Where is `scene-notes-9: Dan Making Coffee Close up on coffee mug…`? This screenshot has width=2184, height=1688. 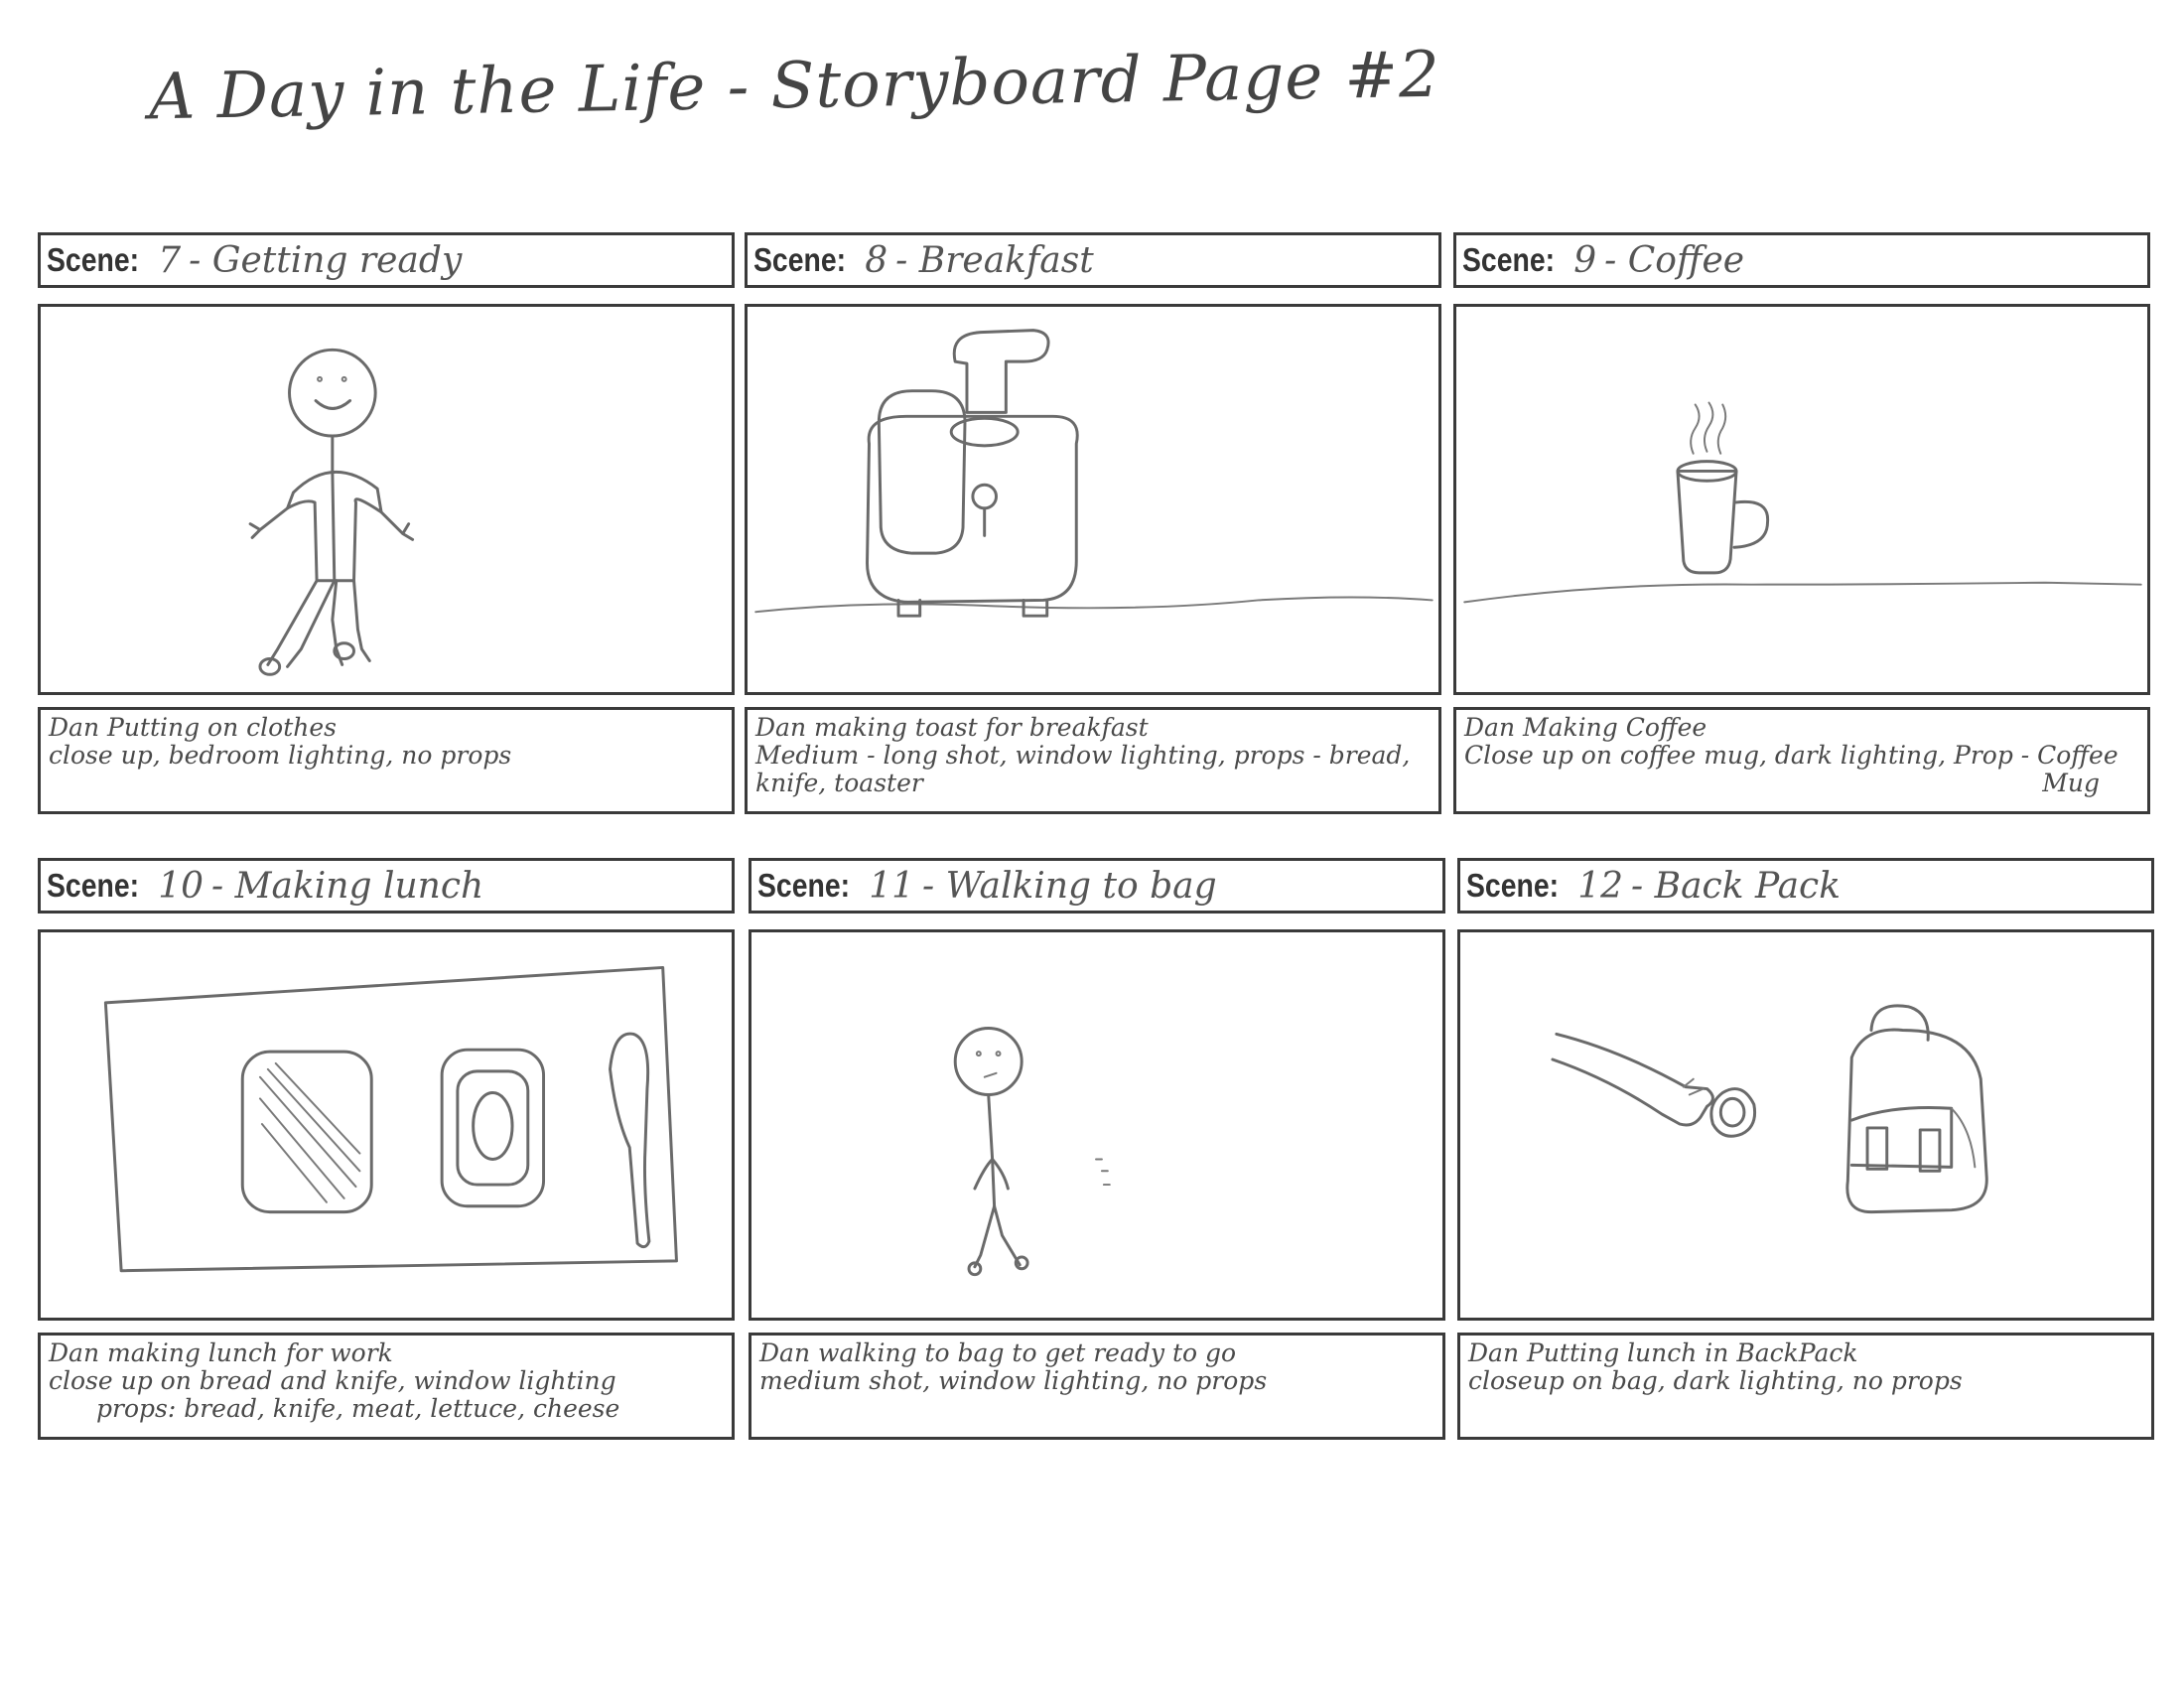
scene-notes-9: Dan Making Coffee Close up on coffee mug… is located at coordinates (1801, 760).